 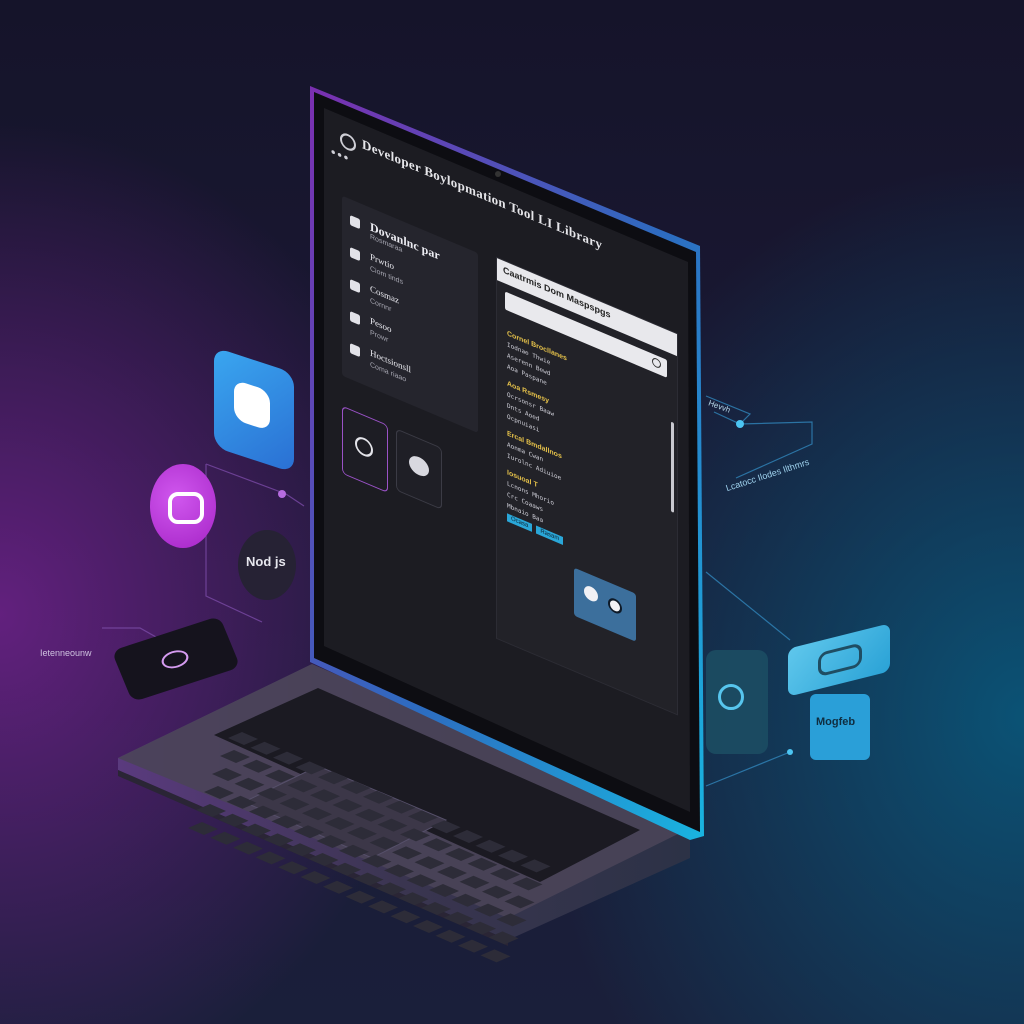 What do you see at coordinates (252, 405) in the screenshot?
I see `puzzle-icon` at bounding box center [252, 405].